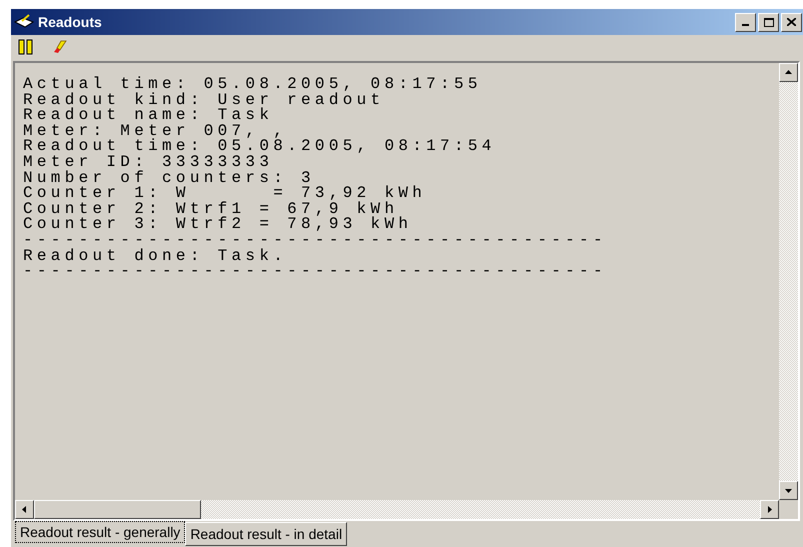 The height and width of the screenshot is (547, 803). What do you see at coordinates (26, 47) in the screenshot?
I see `pause-icon` at bounding box center [26, 47].